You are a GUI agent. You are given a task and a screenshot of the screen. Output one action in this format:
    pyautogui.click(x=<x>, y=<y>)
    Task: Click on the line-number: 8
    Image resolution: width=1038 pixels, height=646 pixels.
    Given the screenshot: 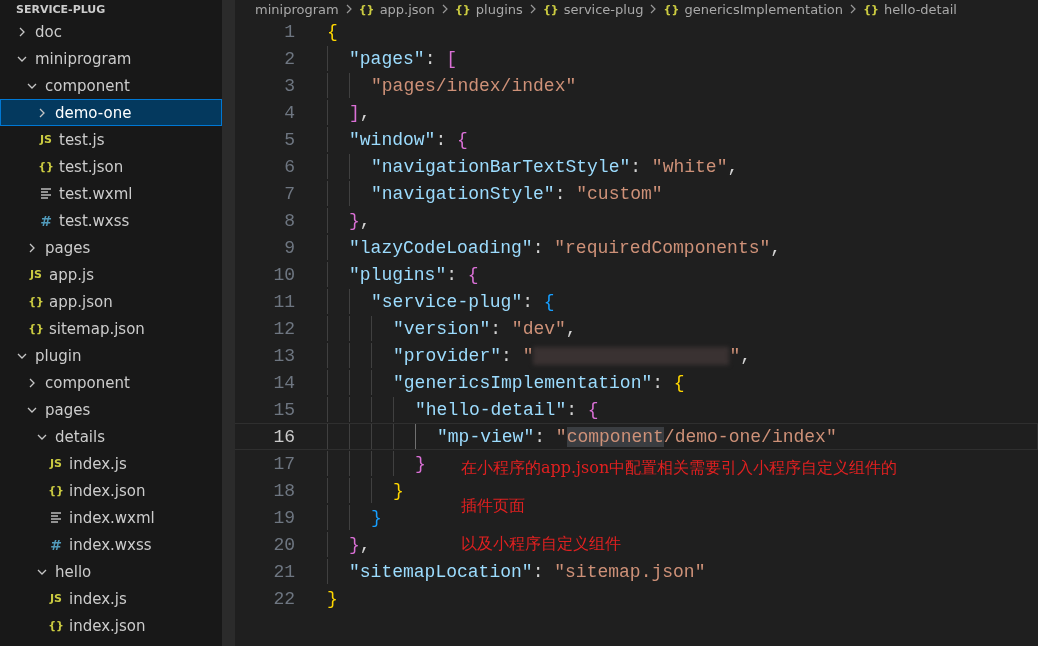 What is the action you would take?
    pyautogui.click(x=289, y=220)
    